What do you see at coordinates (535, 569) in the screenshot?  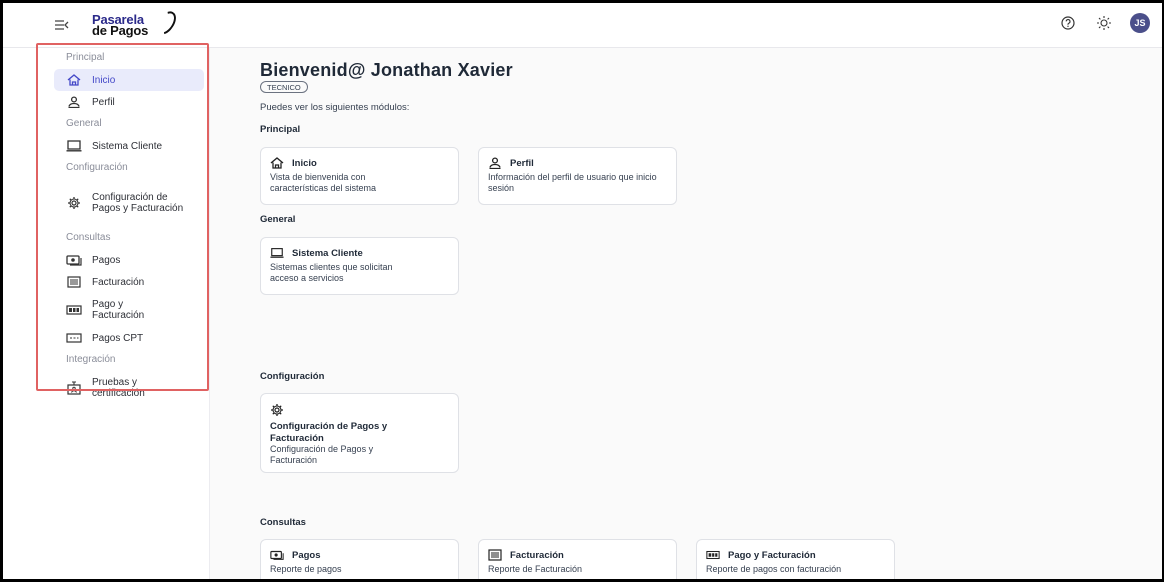 I see `card-description: Reporte de Facturación` at bounding box center [535, 569].